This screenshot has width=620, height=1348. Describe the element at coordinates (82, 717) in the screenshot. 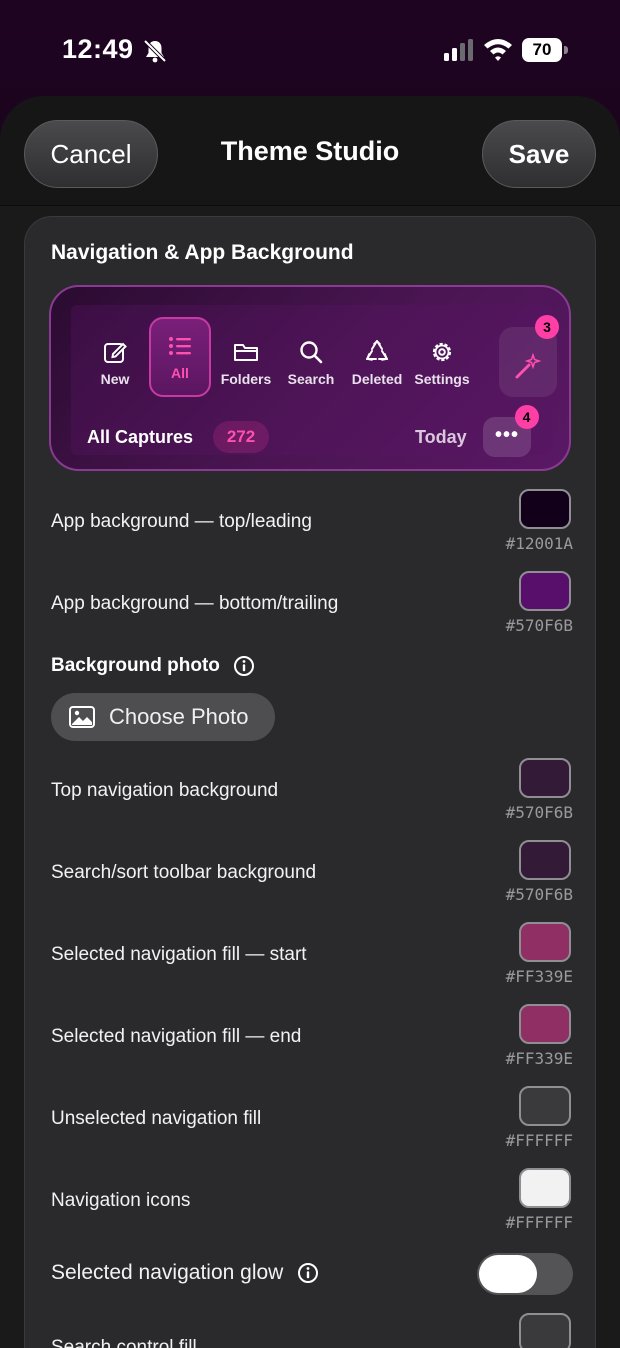

I see `photo-icon` at that location.